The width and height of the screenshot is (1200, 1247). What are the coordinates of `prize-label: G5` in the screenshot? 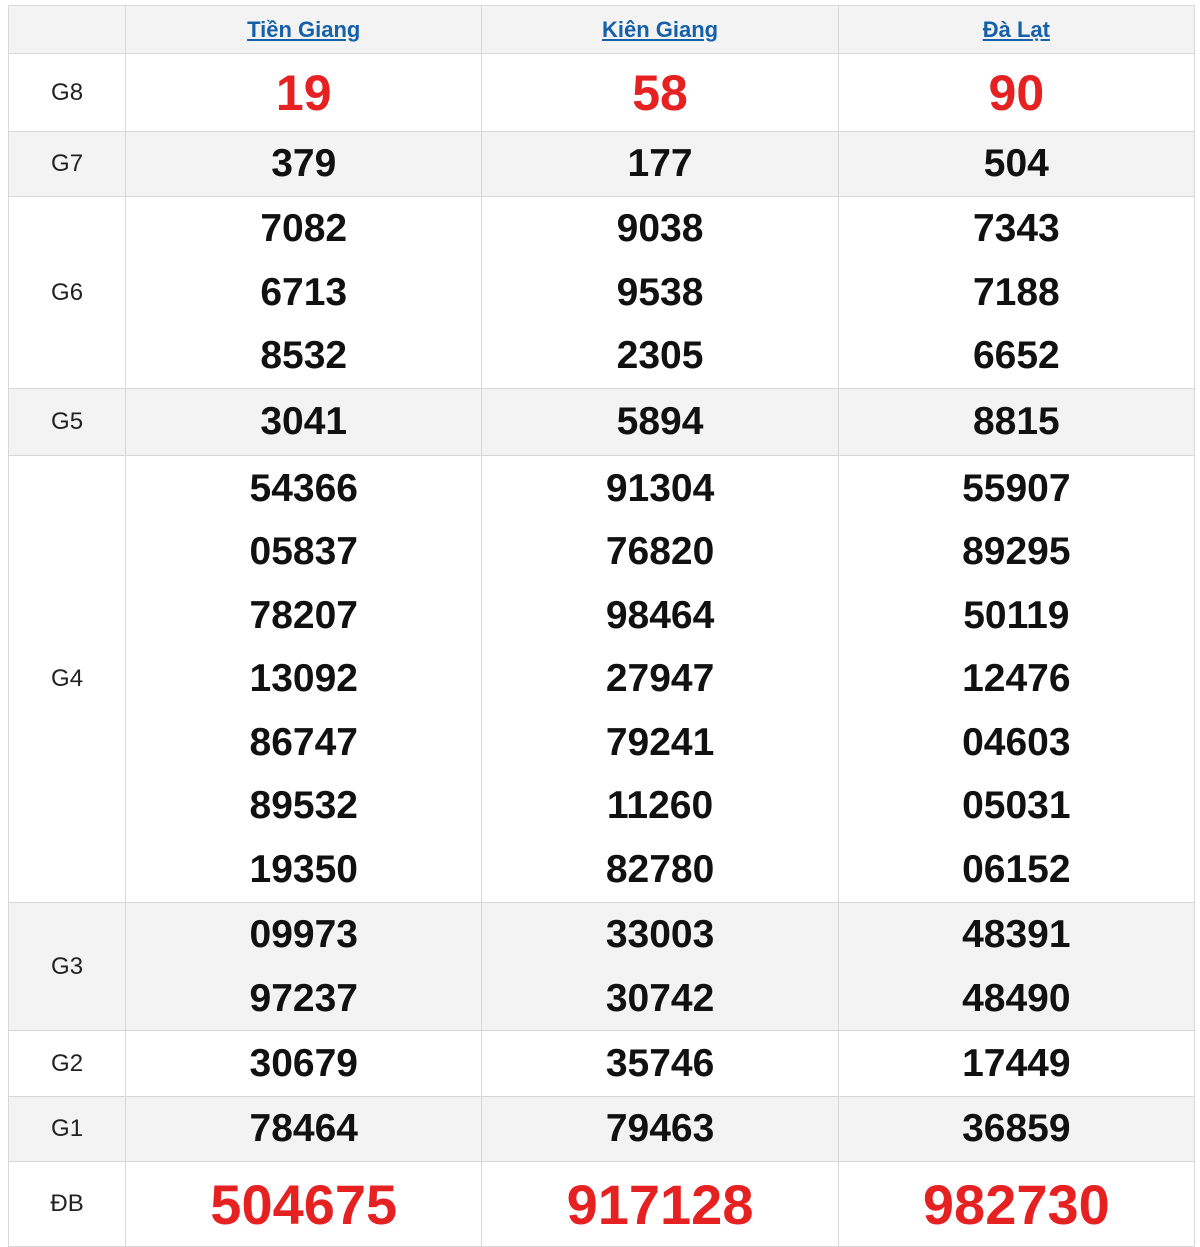 It's located at (67, 422).